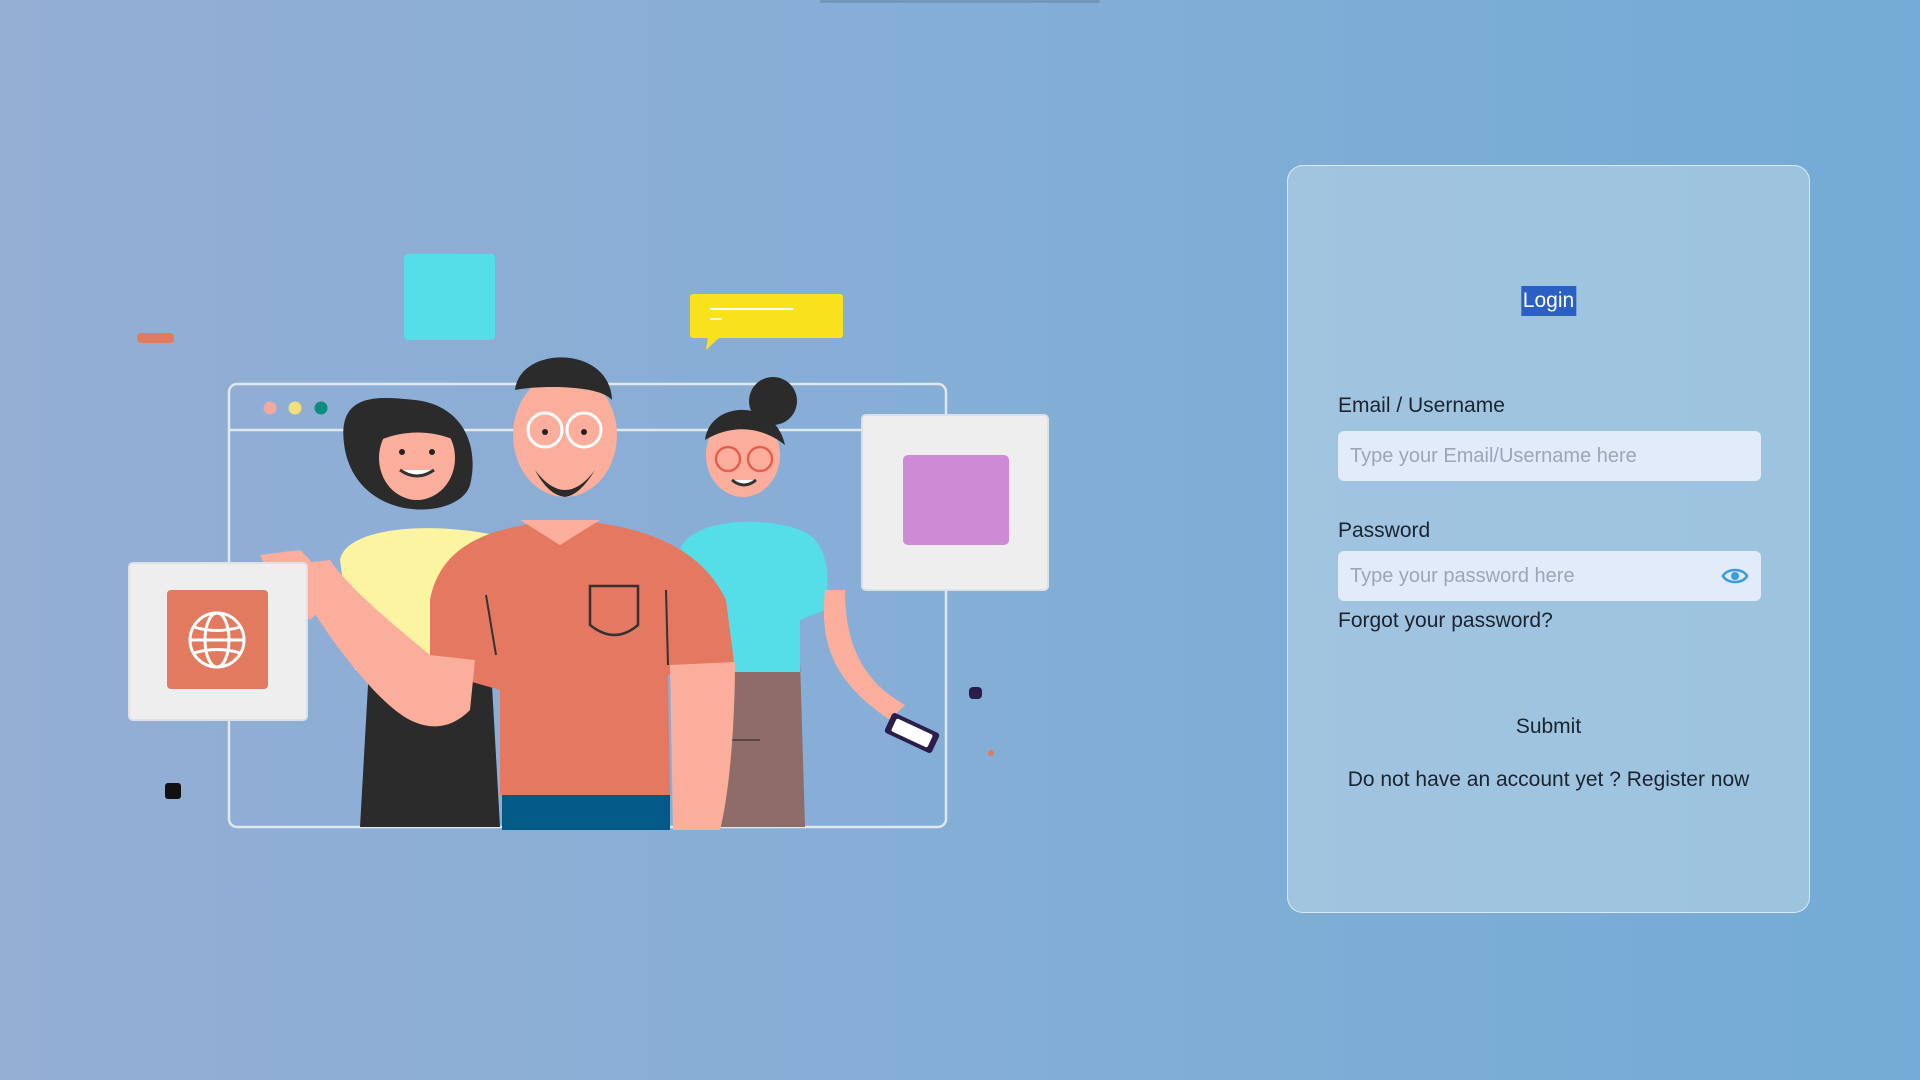 This screenshot has height=1080, width=1920. What do you see at coordinates (1421, 405) in the screenshot?
I see `email-label: Email / Username` at bounding box center [1421, 405].